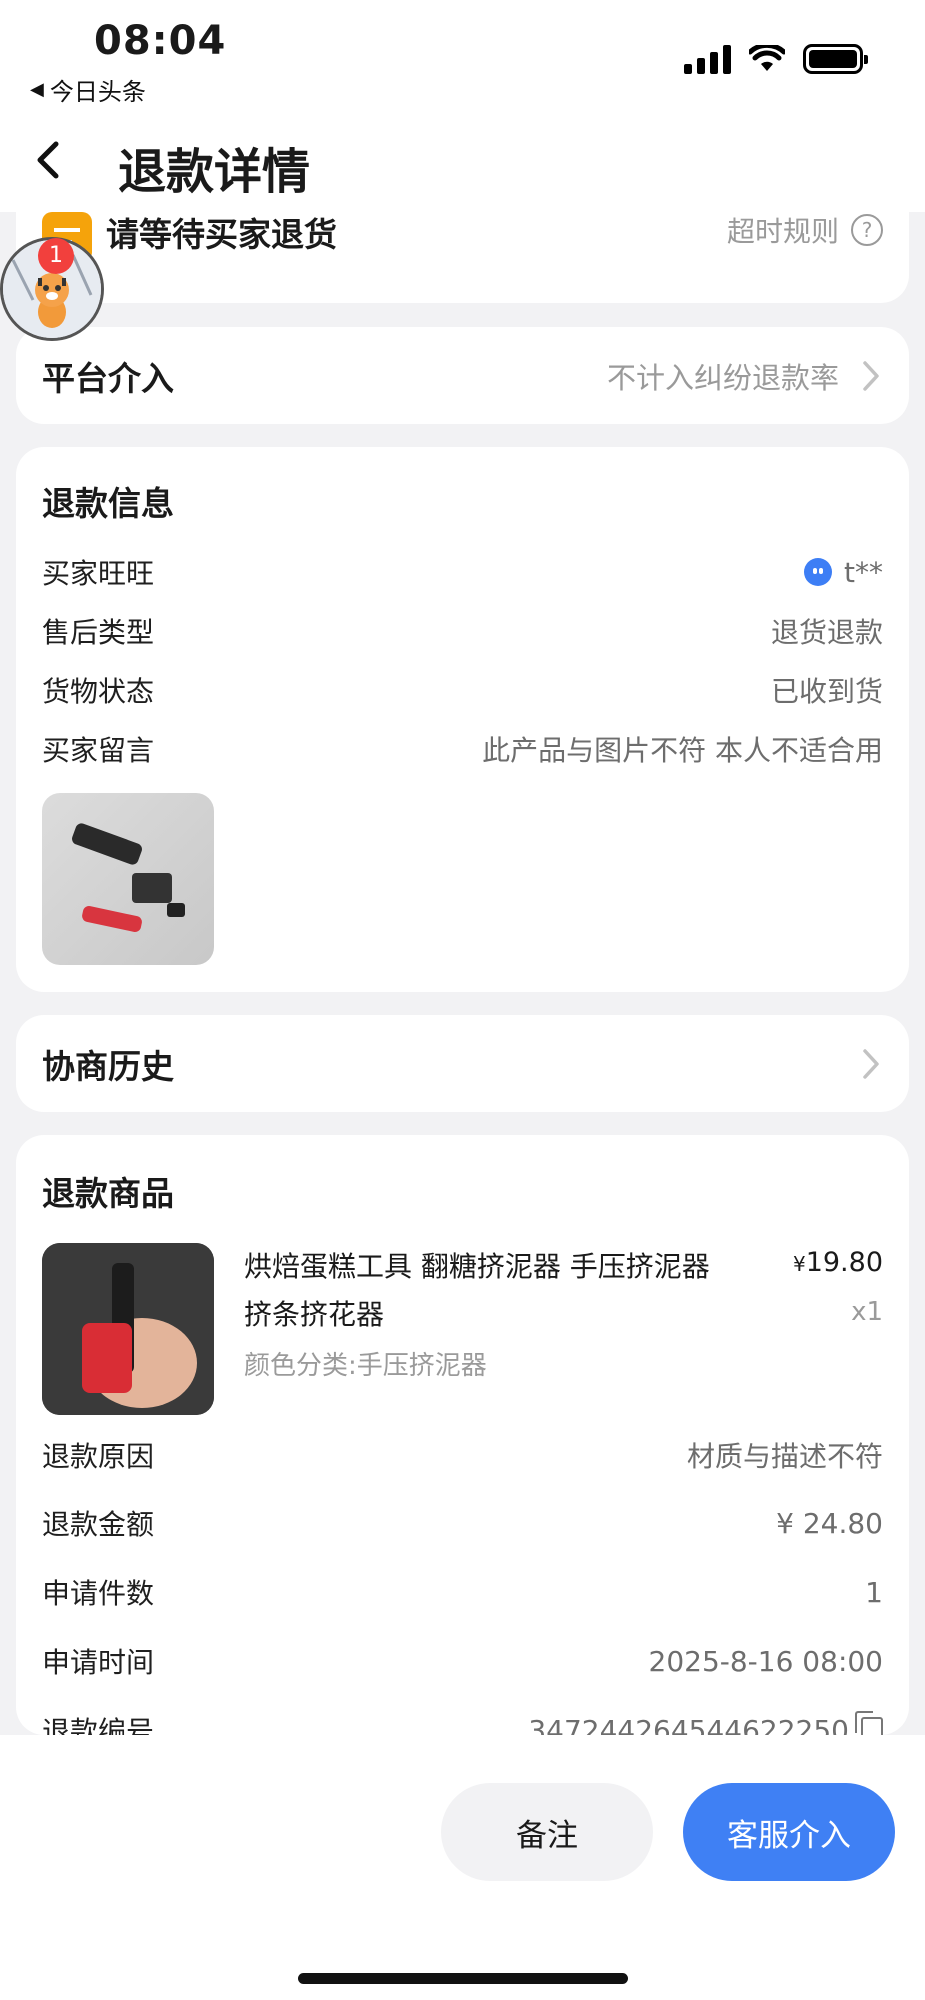  What do you see at coordinates (98, 691) in the screenshot?
I see `info-label: 货物状态` at bounding box center [98, 691].